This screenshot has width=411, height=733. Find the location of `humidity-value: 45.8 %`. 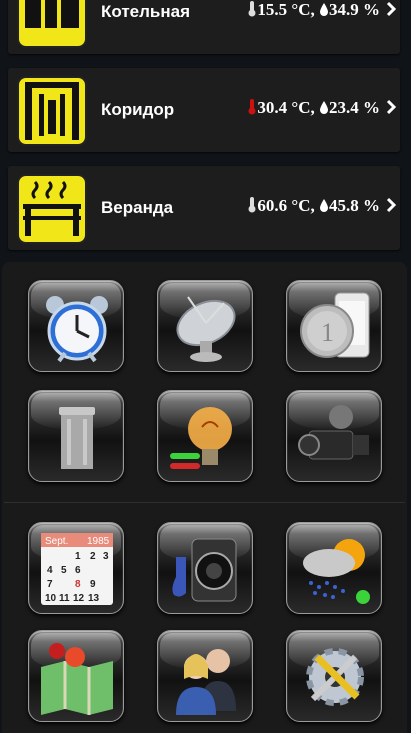

humidity-value: 45.8 % is located at coordinates (354, 205).